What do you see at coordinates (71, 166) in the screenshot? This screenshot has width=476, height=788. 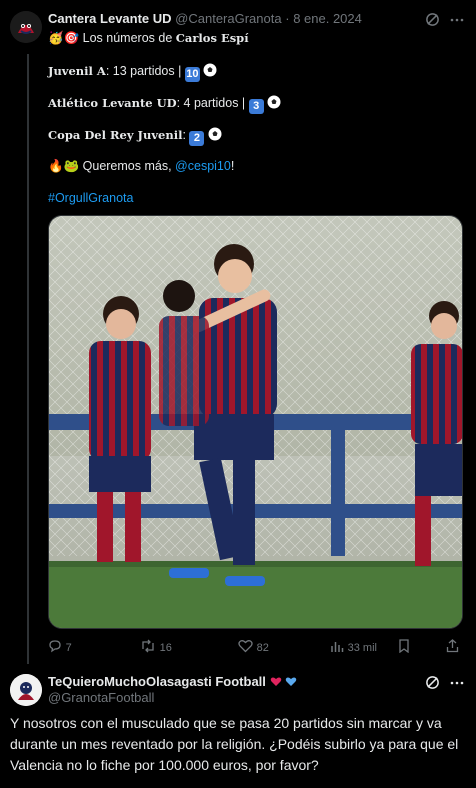 I see `frog-icon: 🐸` at bounding box center [71, 166].